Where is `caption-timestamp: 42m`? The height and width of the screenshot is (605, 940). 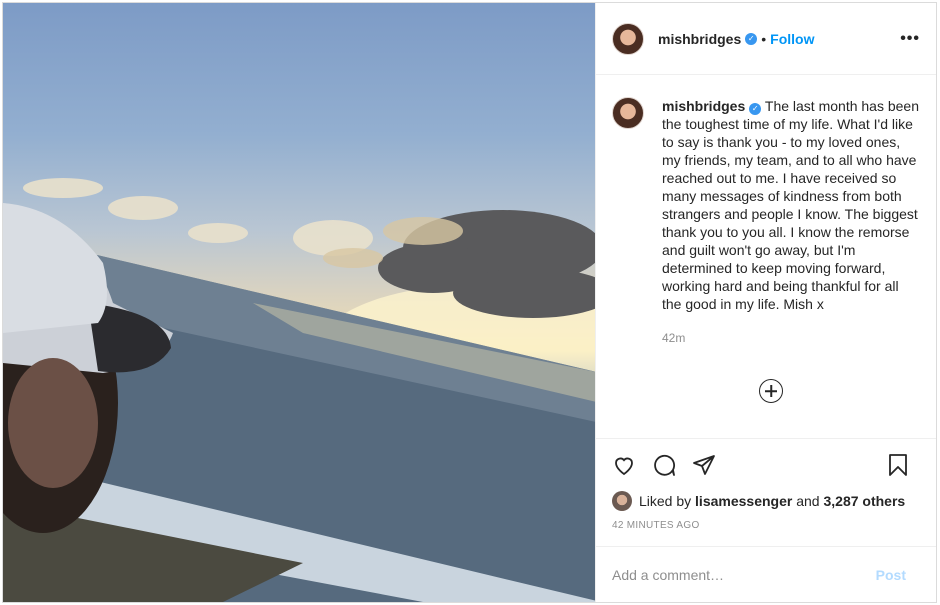 caption-timestamp: 42m is located at coordinates (791, 338).